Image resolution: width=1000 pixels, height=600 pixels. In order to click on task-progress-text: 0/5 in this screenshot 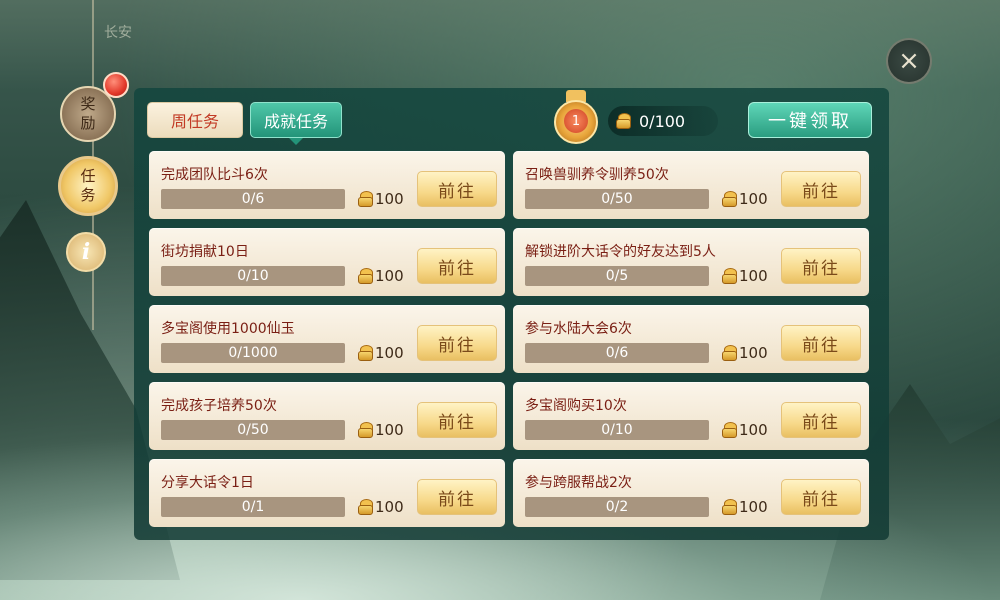, I will do `click(617, 276)`.